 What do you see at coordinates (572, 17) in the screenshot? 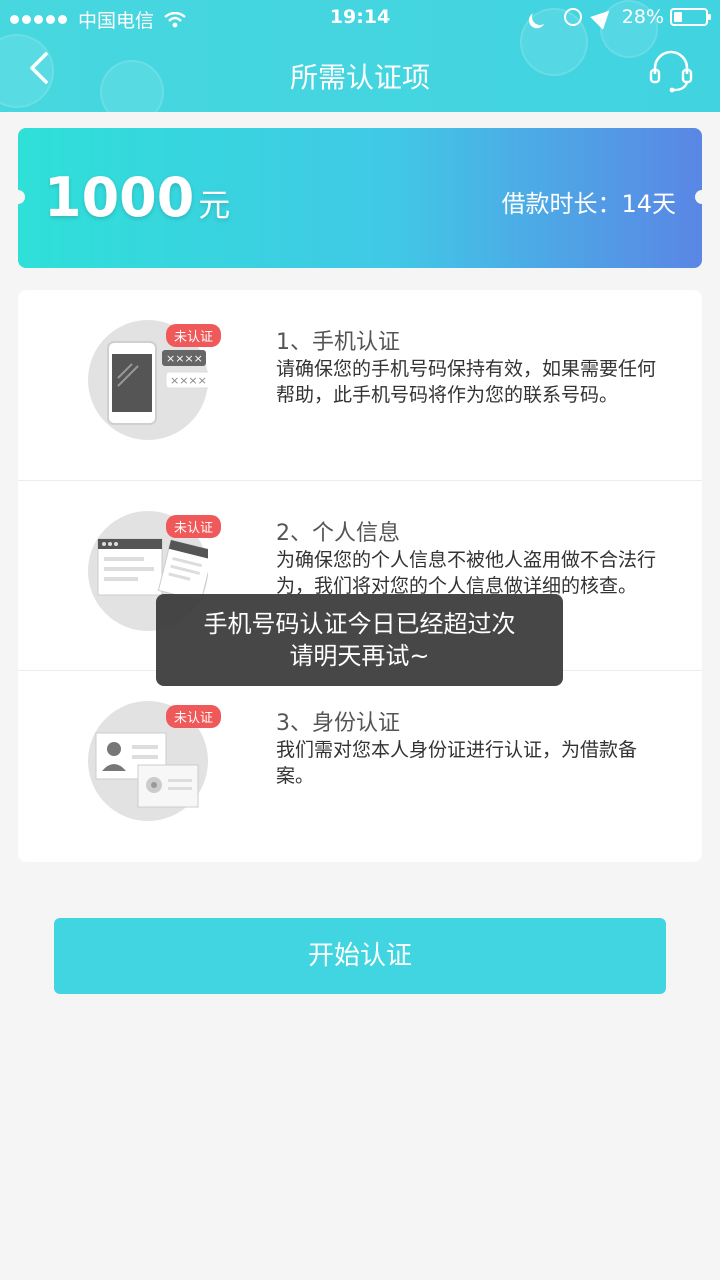
I see `rotation-lock-icon` at bounding box center [572, 17].